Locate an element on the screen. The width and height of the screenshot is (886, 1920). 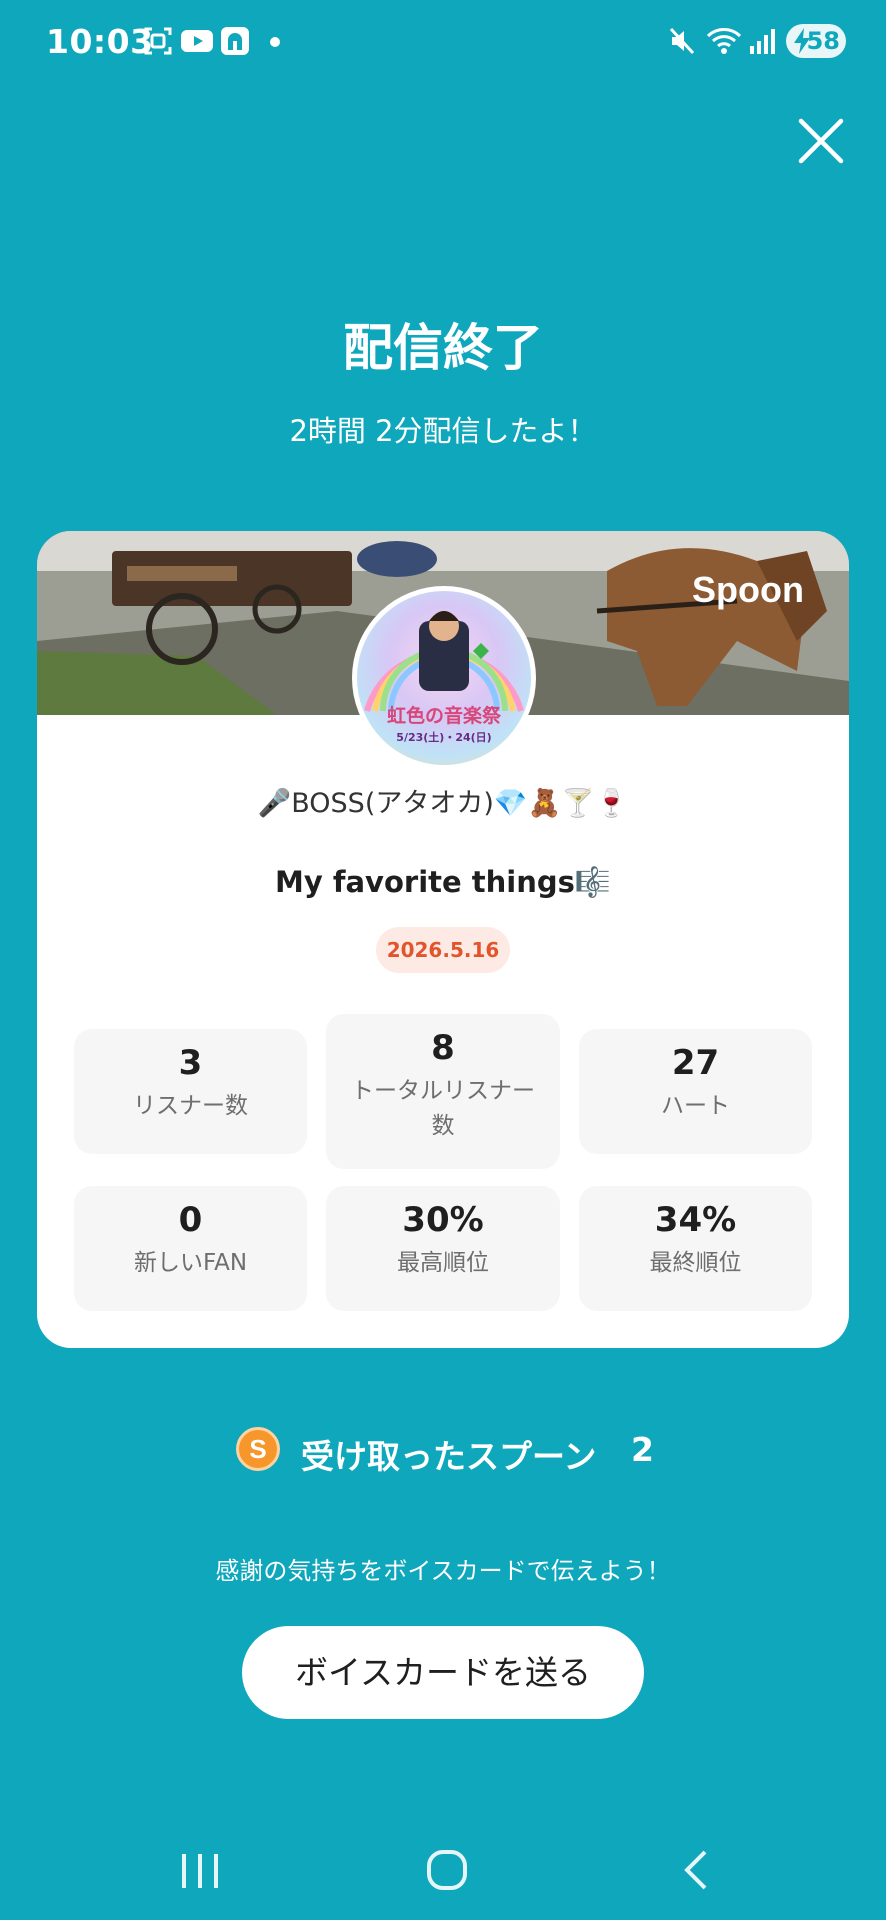
recent-apps-icon is located at coordinates (200, 1870).